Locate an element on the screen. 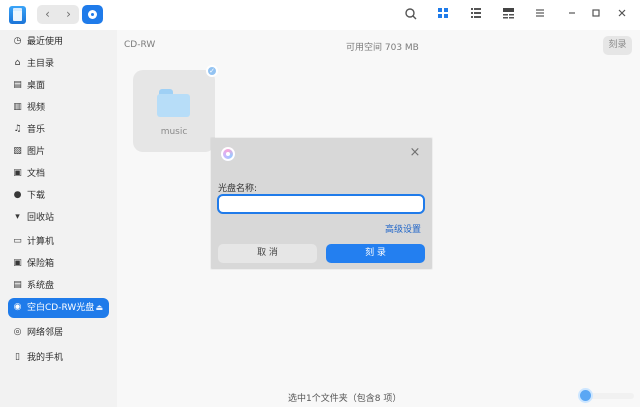 This screenshot has width=640, height=407. burn-settings-dialog: × 光盘名称: 高级设置 取 消 刻 录 is located at coordinates (321, 203).